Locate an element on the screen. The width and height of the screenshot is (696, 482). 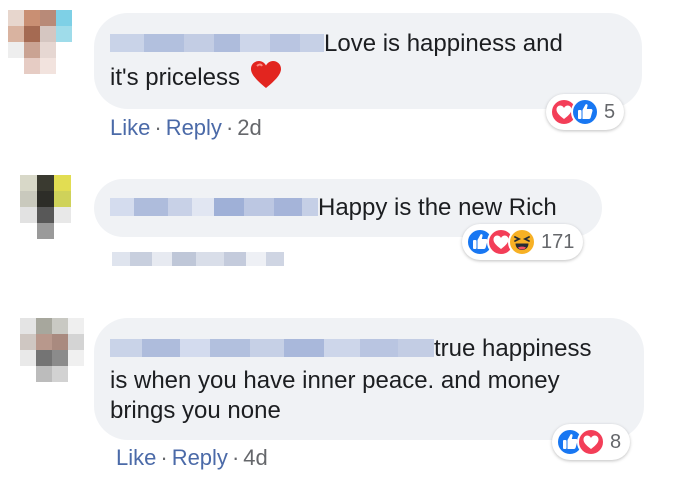
comment-text: it's priceless is located at coordinates (175, 77).